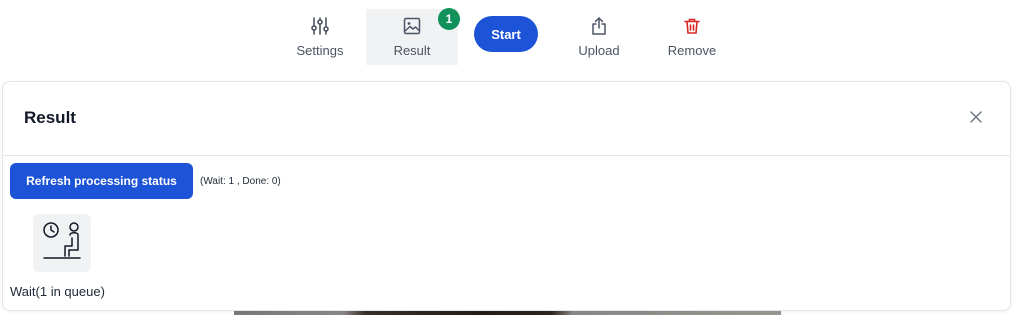 The image size is (1019, 315). Describe the element at coordinates (449, 19) in the screenshot. I see `result-count-badge: 1` at that location.